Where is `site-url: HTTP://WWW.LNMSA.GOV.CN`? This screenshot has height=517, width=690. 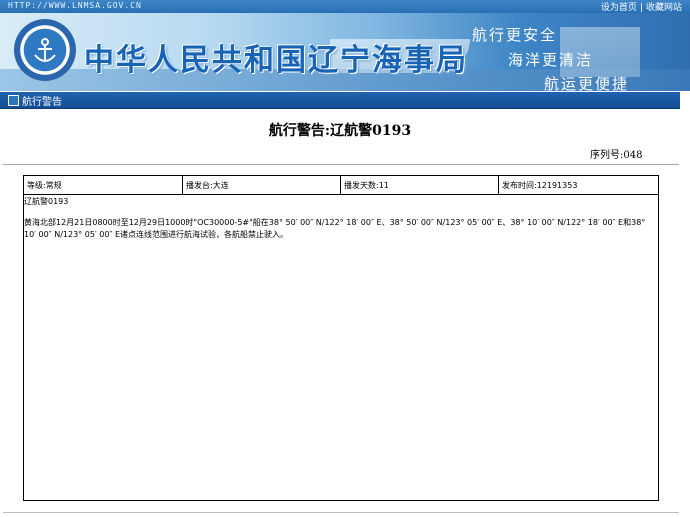 site-url: HTTP://WWW.LNMSA.GOV.CN is located at coordinates (75, 5).